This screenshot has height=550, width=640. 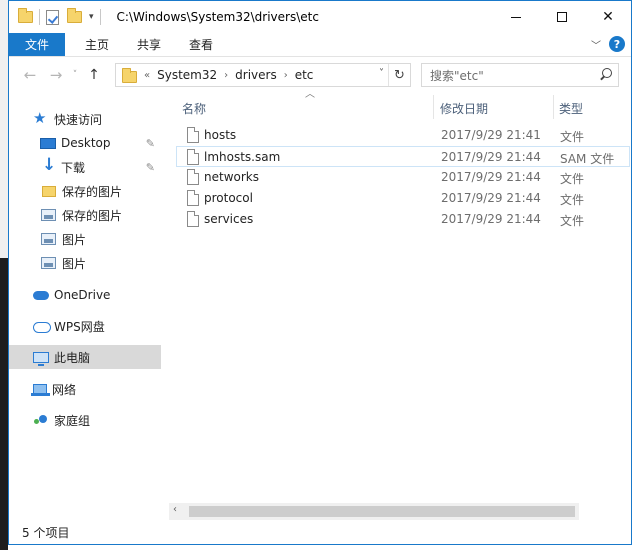 I want to click on download-icon, so click(x=48, y=165).